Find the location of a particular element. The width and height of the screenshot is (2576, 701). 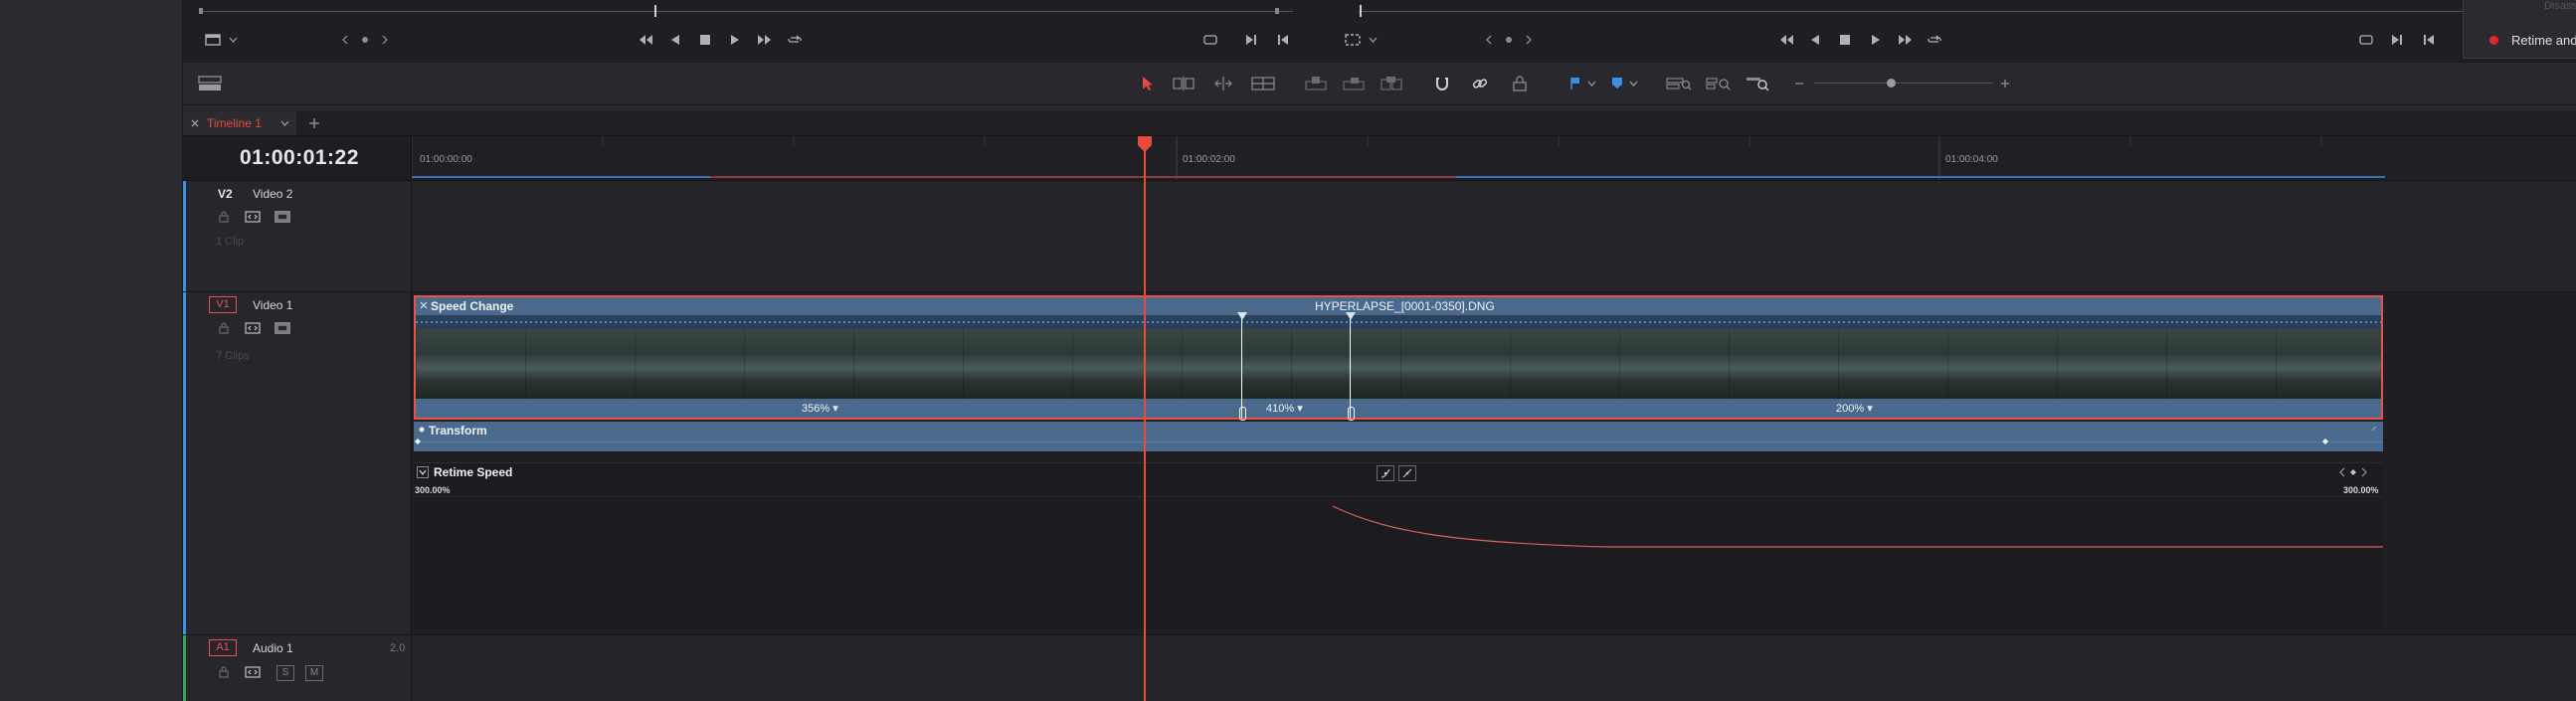

ruler-ticks is located at coordinates (1398, 158).